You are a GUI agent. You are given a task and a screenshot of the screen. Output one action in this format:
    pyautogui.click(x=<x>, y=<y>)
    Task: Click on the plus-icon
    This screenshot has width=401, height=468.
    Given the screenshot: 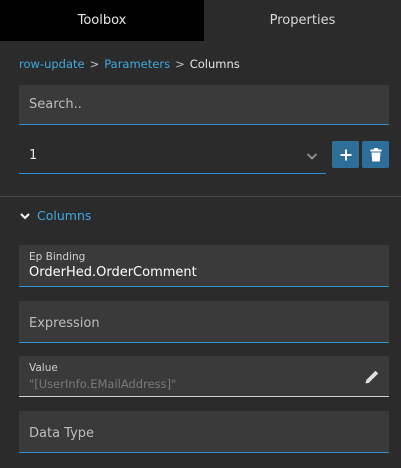 What is the action you would take?
    pyautogui.click(x=345, y=154)
    